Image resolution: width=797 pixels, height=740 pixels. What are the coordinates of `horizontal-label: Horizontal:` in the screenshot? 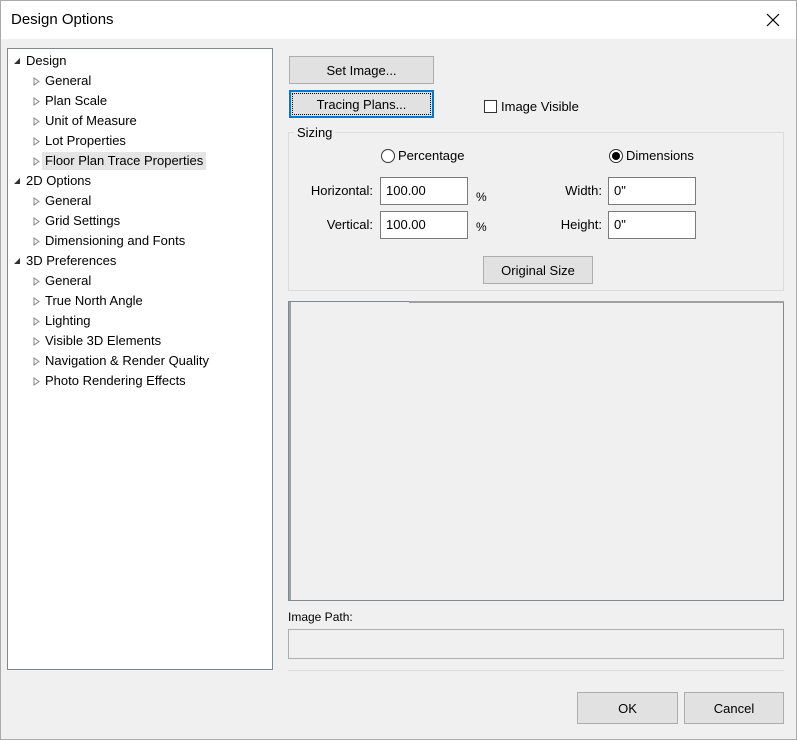 It's located at (341, 190).